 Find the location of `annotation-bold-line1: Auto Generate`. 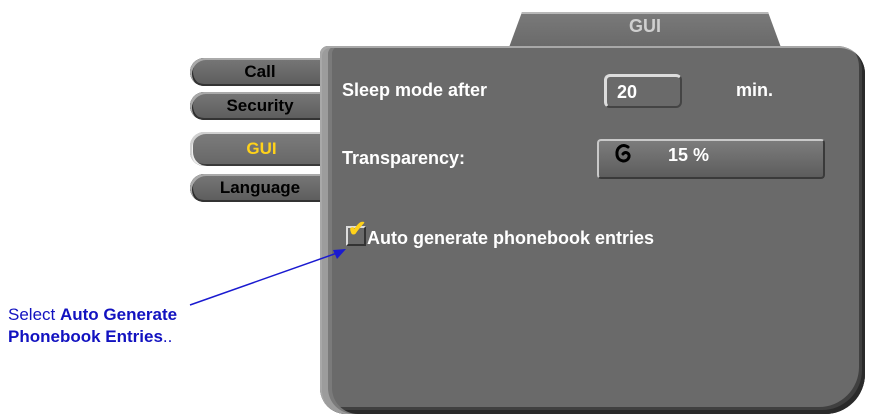

annotation-bold-line1: Auto Generate is located at coordinates (118, 314).